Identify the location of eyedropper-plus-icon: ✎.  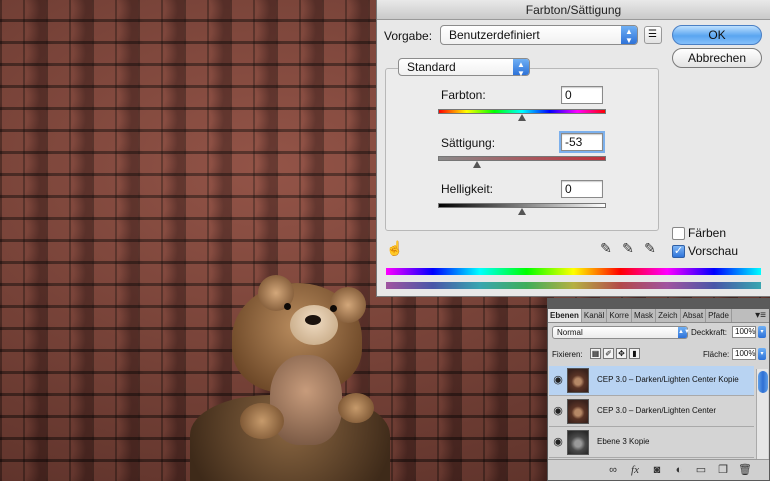
(628, 248).